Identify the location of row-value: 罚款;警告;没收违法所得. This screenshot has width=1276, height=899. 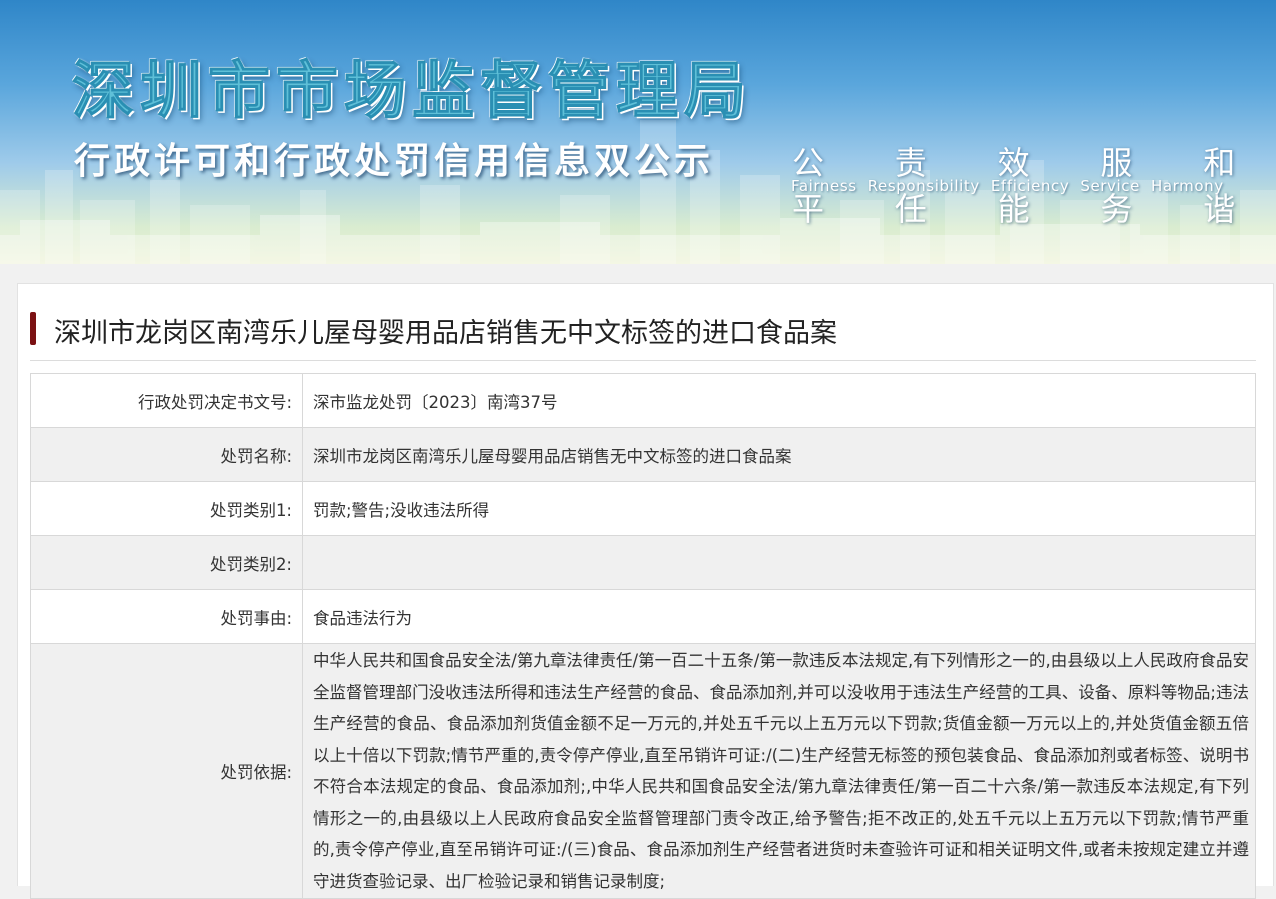
(779, 508).